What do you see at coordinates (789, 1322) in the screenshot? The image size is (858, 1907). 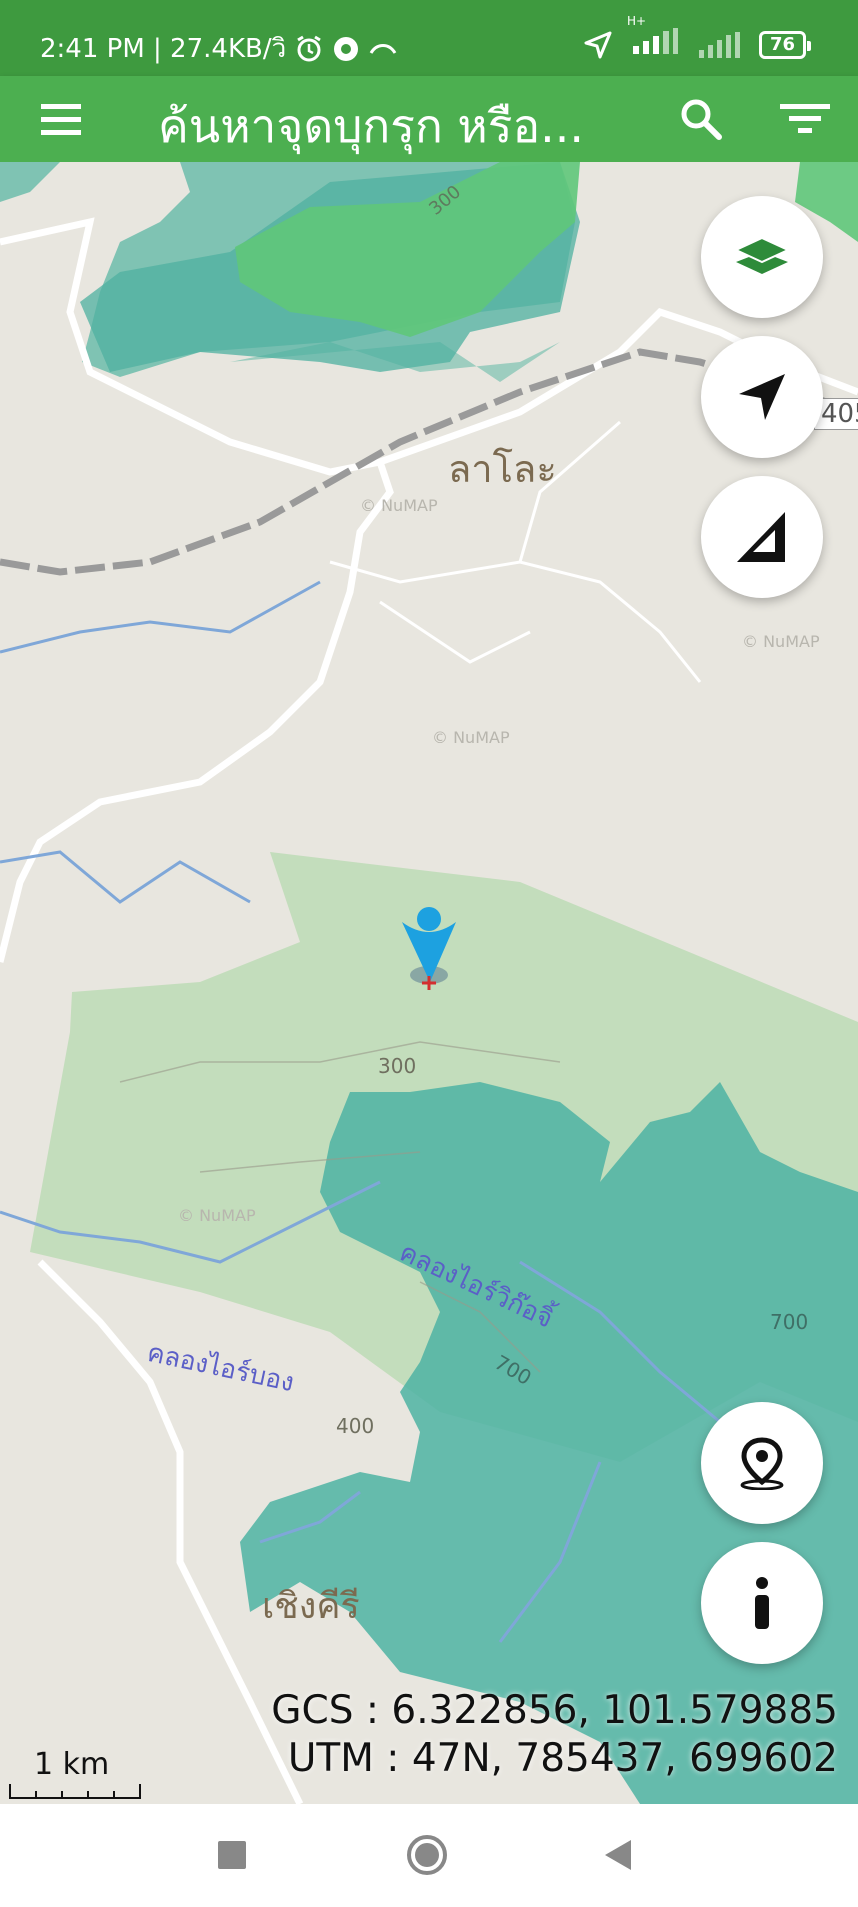 I see `contour-label: 700` at bounding box center [789, 1322].